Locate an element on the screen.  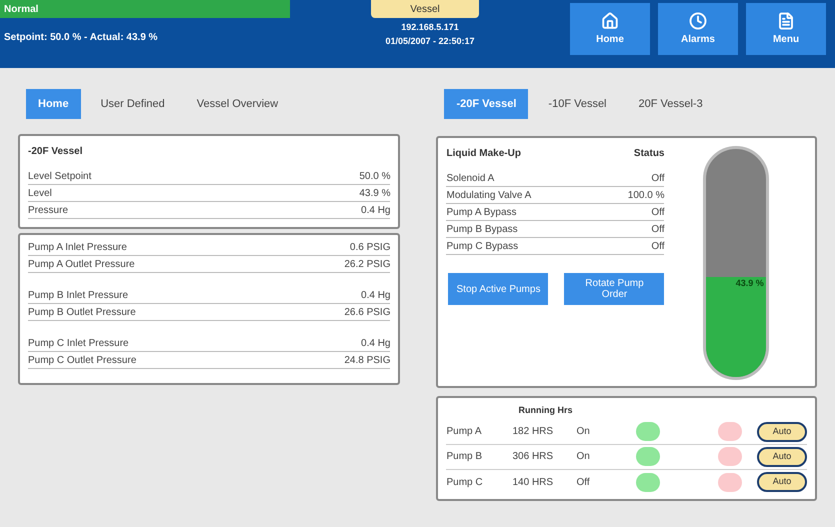
panel-title: -20F Vessel is located at coordinates (56, 152).